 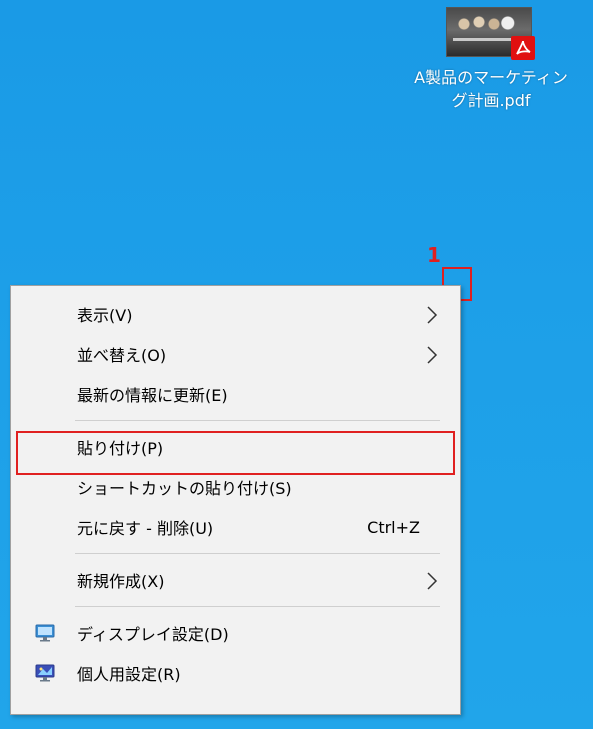 What do you see at coordinates (129, 674) in the screenshot?
I see `menu-item-label: 個人用設定(R)` at bounding box center [129, 674].